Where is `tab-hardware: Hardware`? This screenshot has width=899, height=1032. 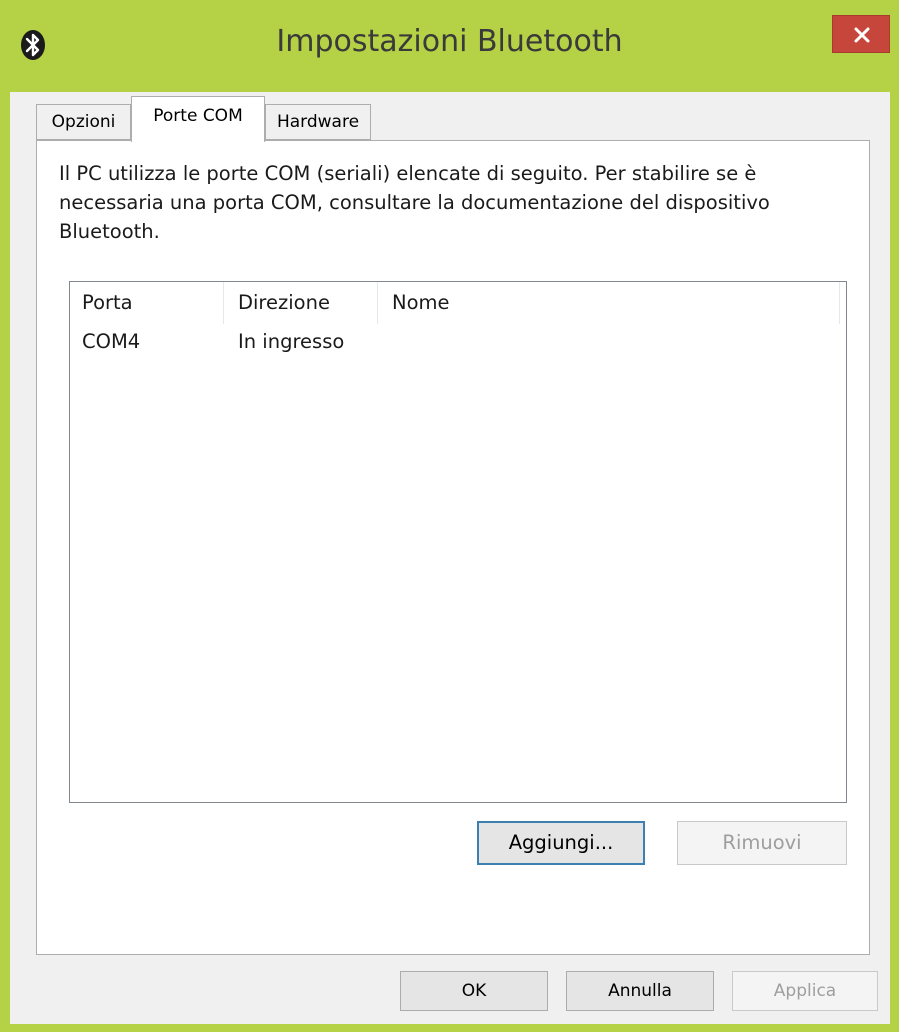 tab-hardware: Hardware is located at coordinates (318, 122).